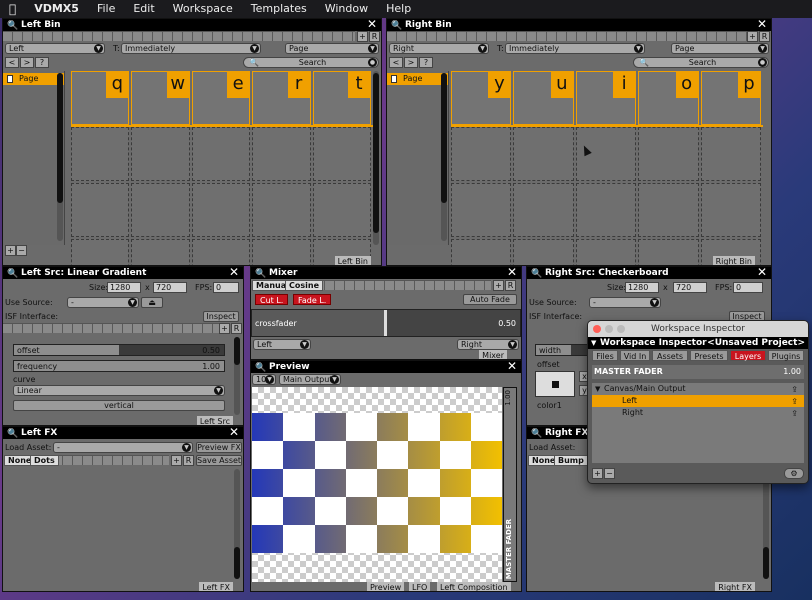 The width and height of the screenshot is (812, 600). Describe the element at coordinates (575, 48) in the screenshot. I see `transition-select: Immediately ▼` at that location.